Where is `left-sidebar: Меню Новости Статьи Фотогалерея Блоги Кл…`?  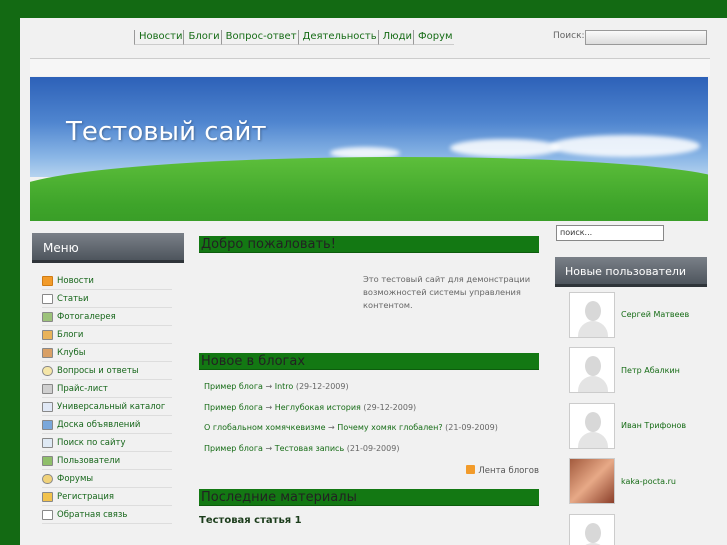
left-sidebar: Меню Новости Статьи Фотогалерея Блоги Кл… is located at coordinates (108, 378).